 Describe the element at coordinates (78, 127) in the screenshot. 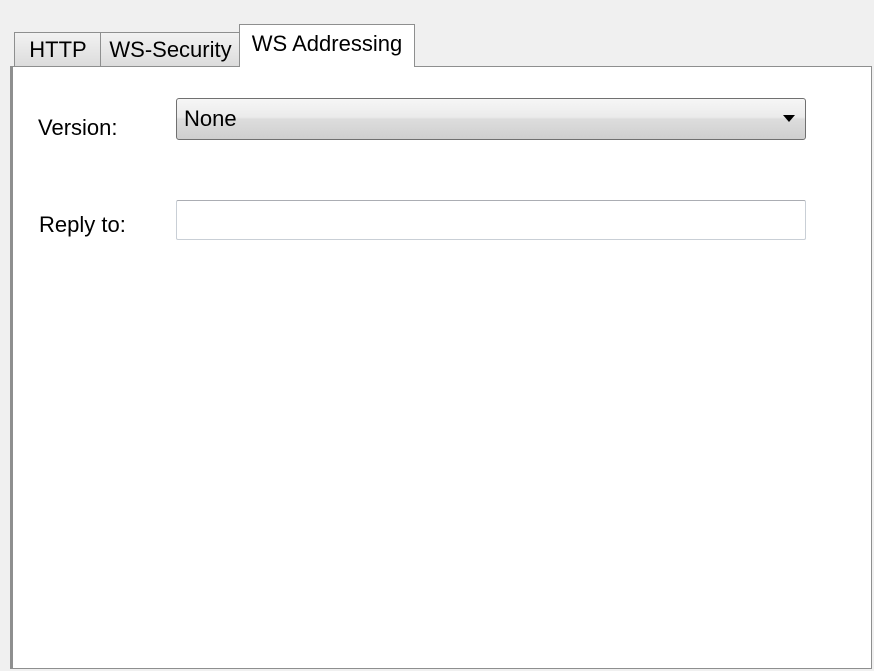

I see `version-label: Version:` at that location.